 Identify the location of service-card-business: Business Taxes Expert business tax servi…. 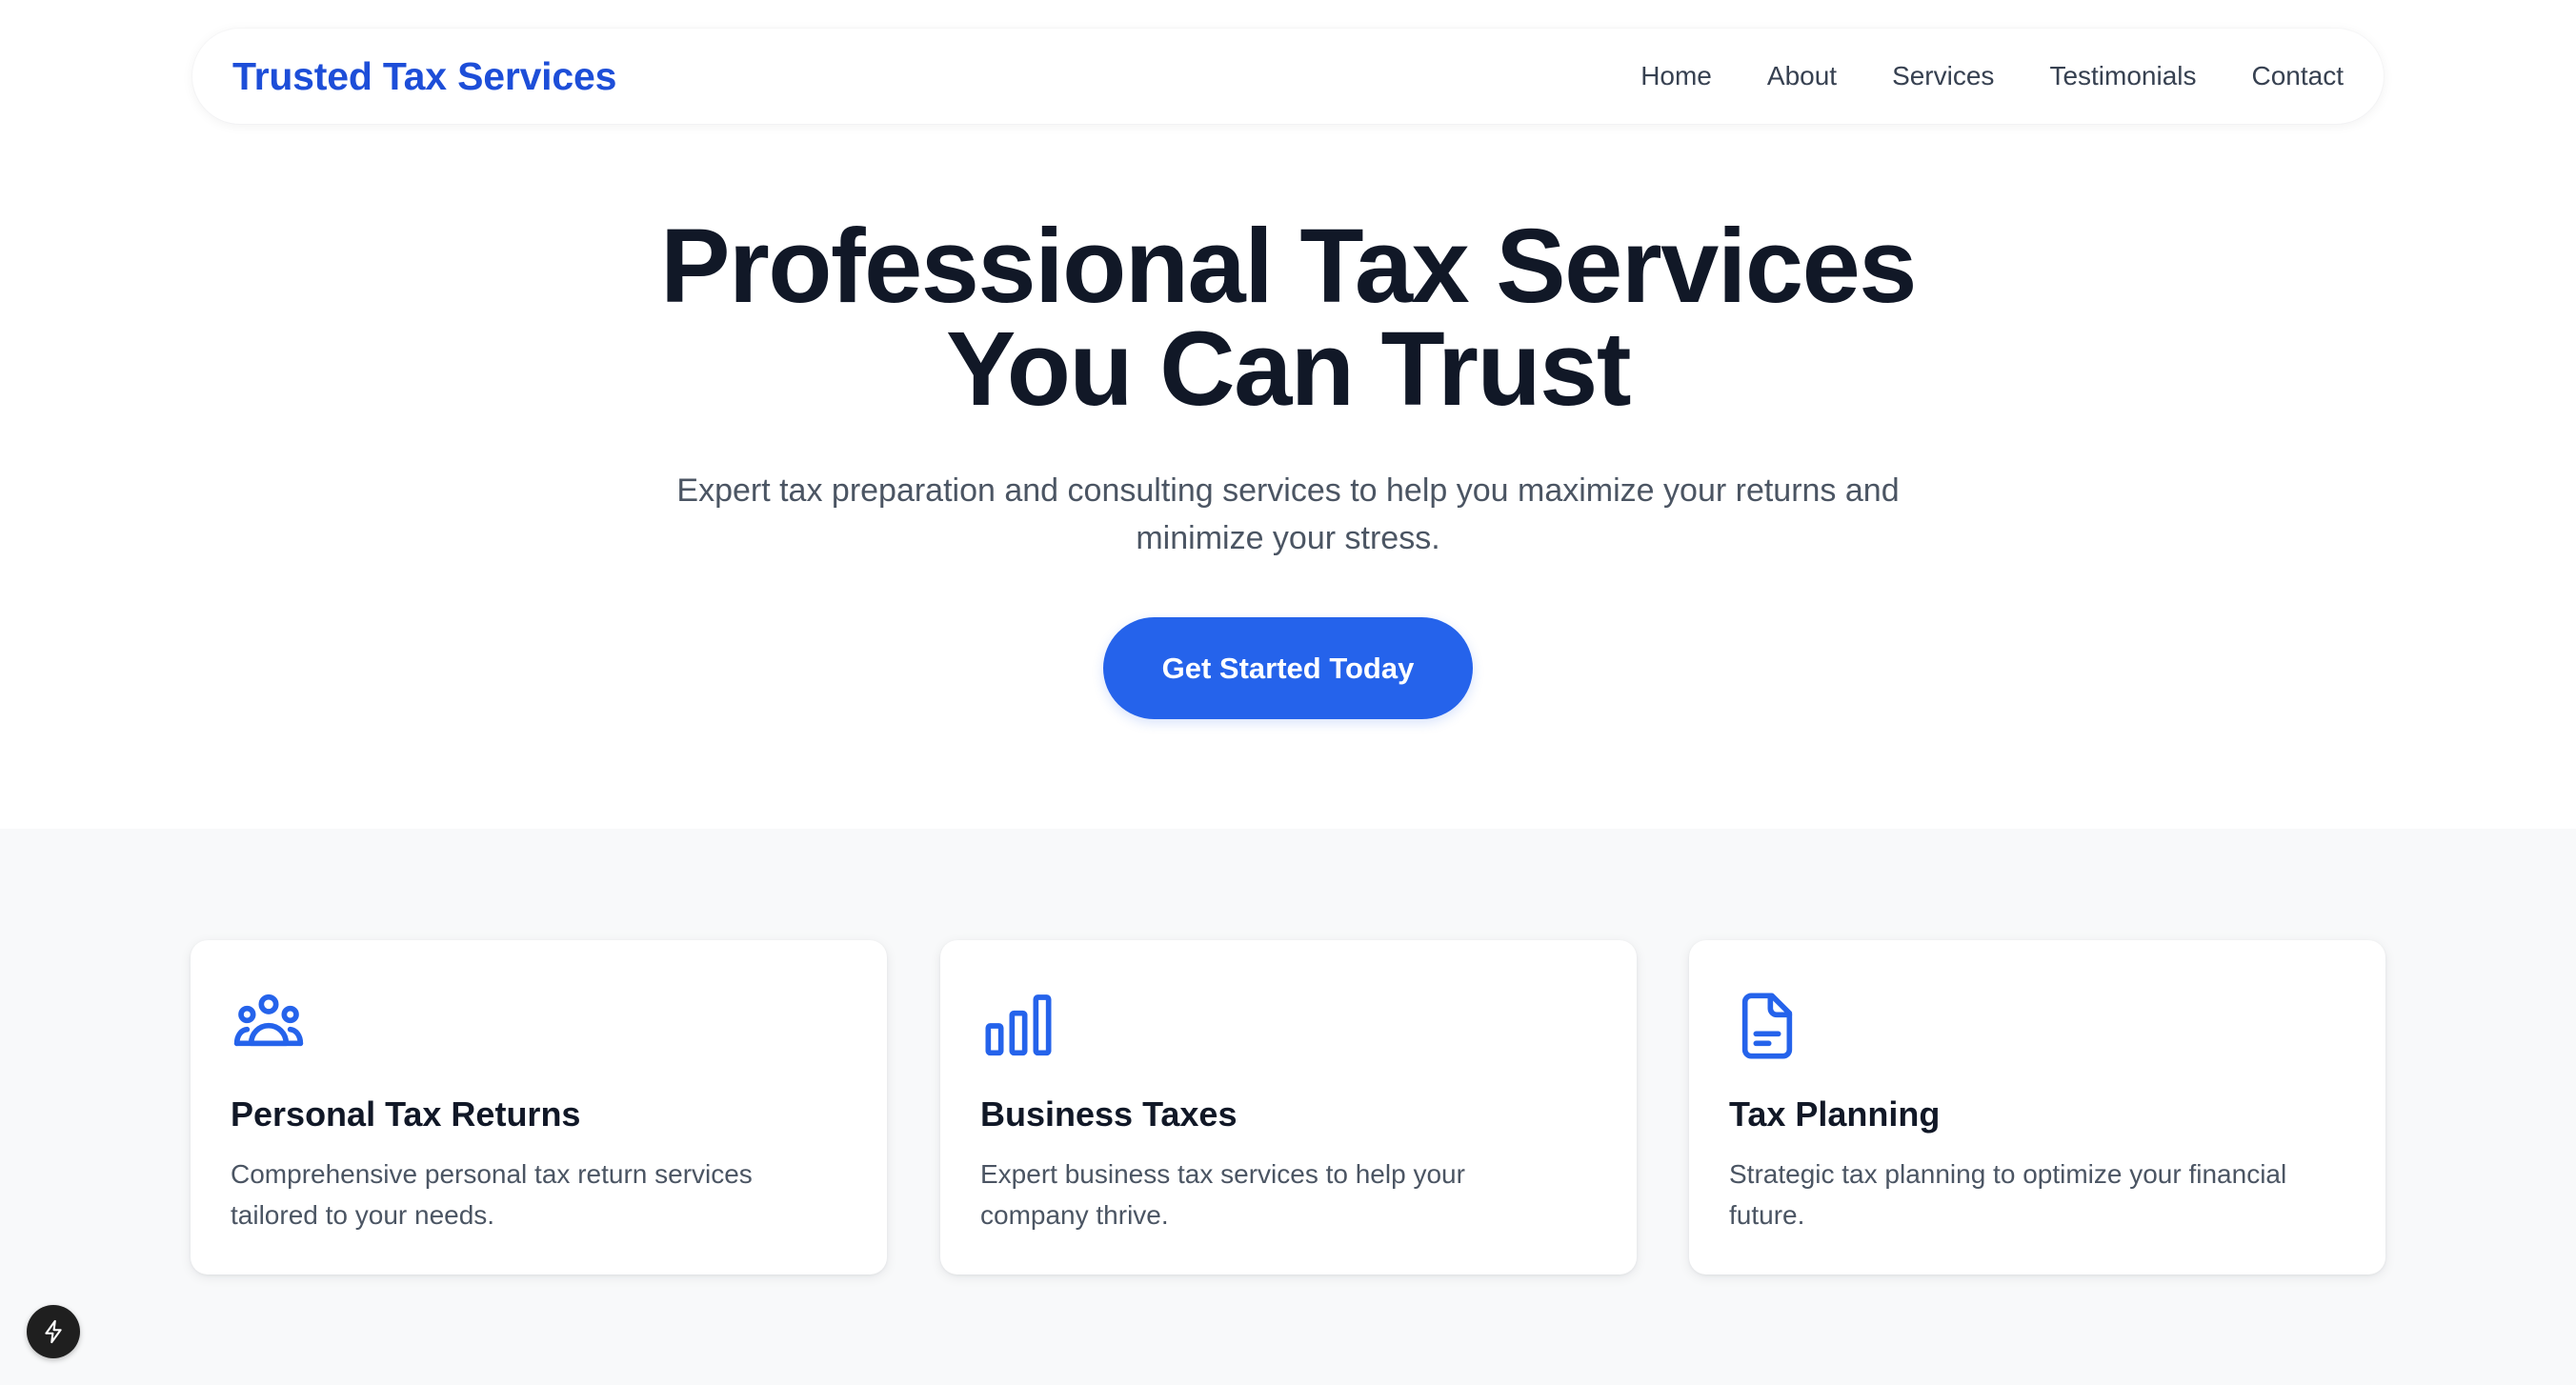
(1288, 1107).